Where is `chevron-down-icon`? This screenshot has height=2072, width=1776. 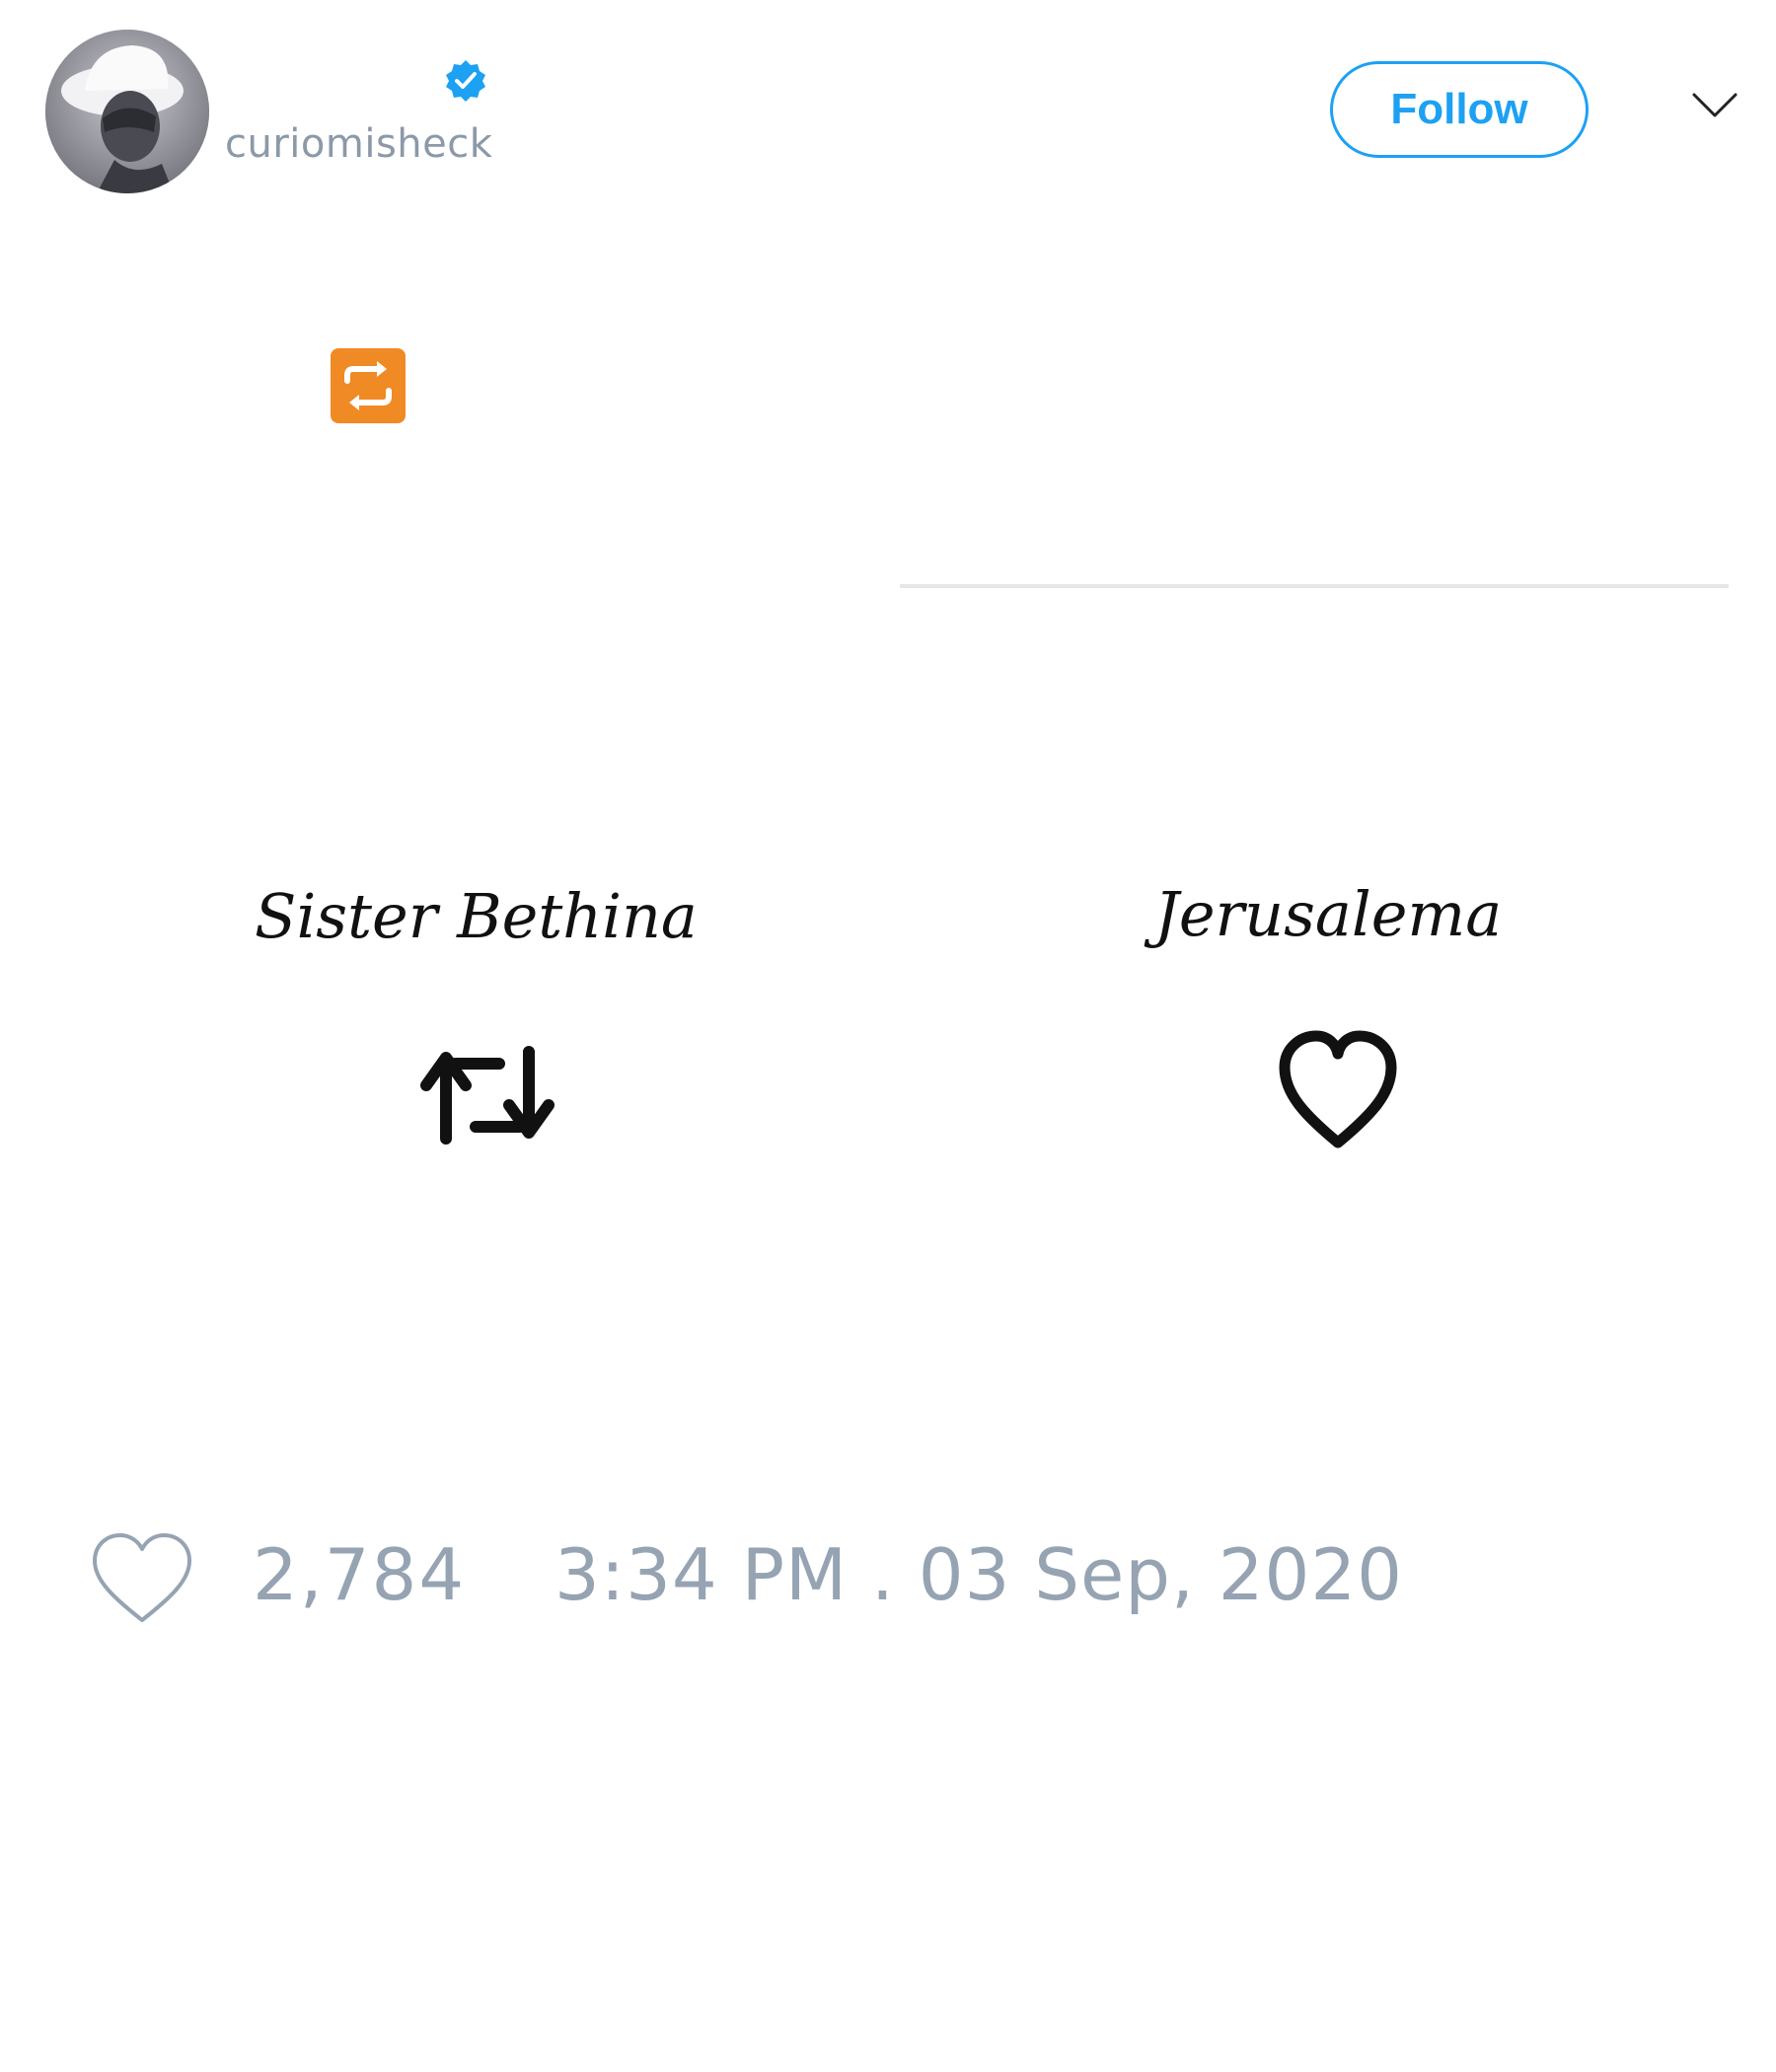
chevron-down-icon is located at coordinates (1715, 106).